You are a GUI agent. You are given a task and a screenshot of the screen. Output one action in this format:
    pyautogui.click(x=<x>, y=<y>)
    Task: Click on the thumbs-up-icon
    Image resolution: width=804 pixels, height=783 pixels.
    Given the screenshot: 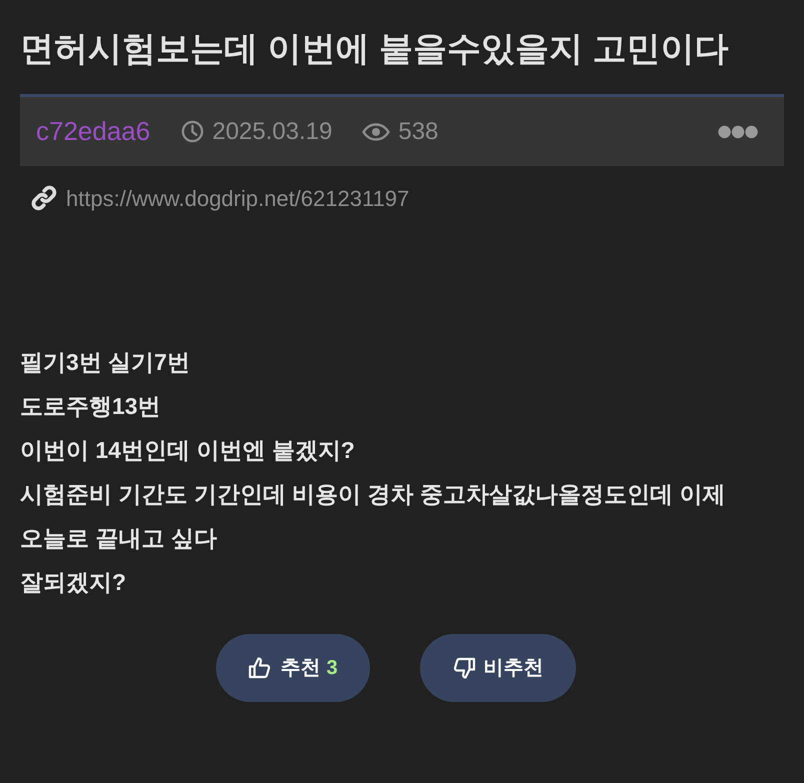 What is the action you would take?
    pyautogui.click(x=260, y=668)
    